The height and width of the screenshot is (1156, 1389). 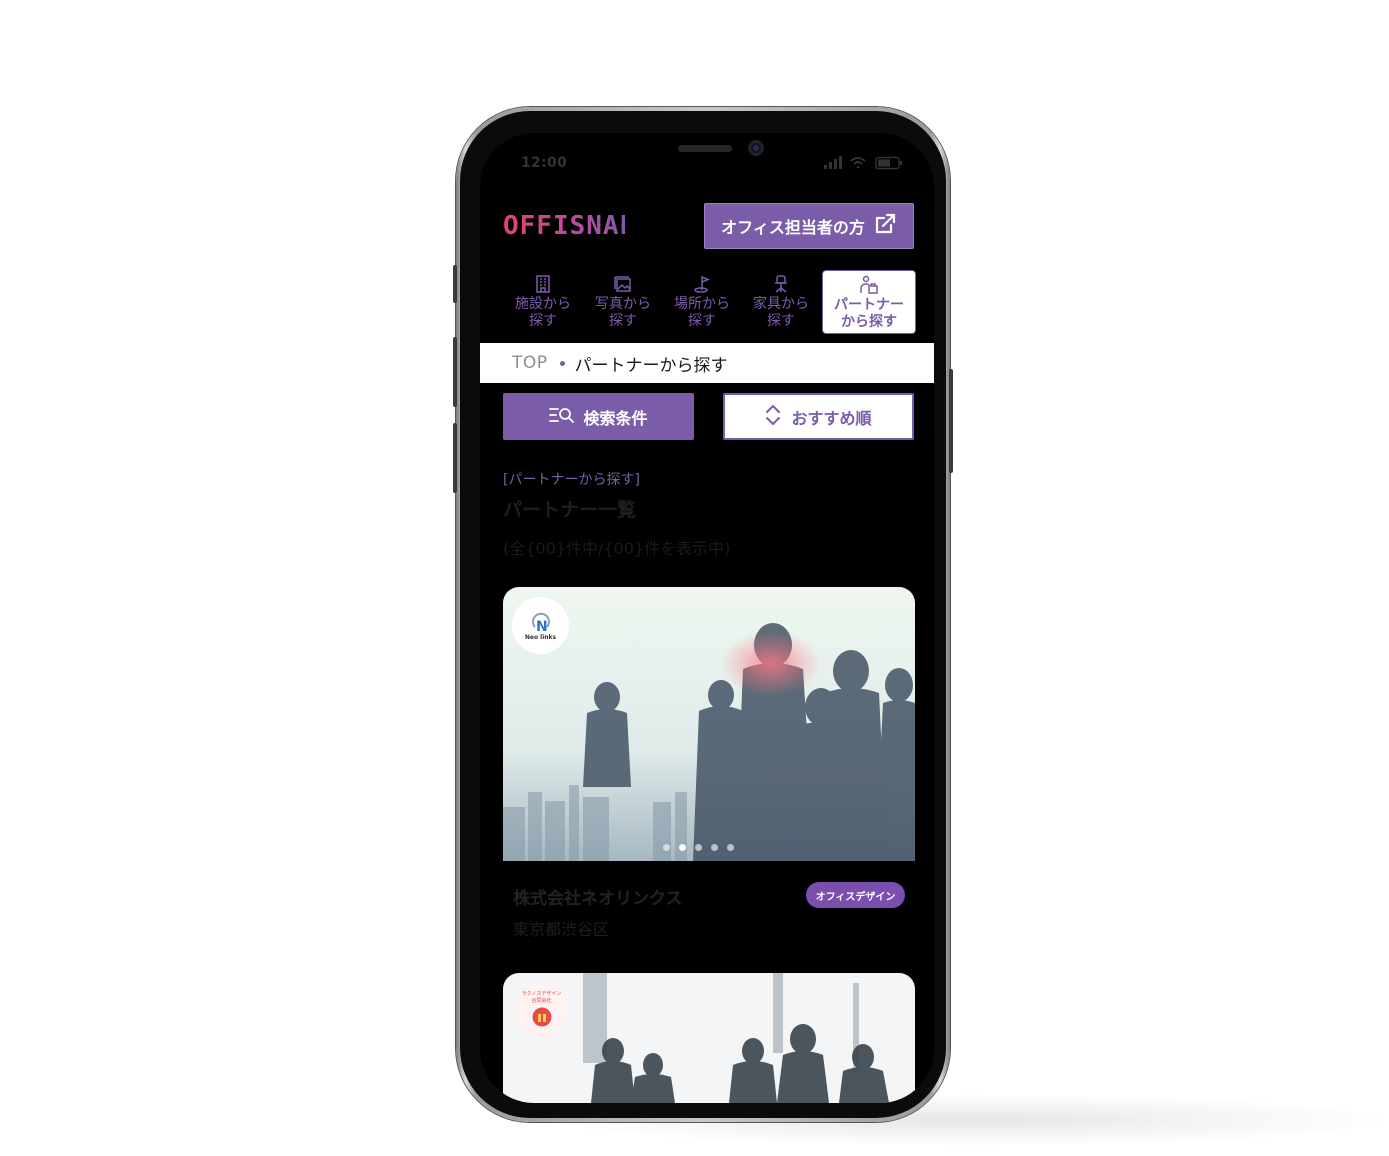 What do you see at coordinates (455, 284) in the screenshot?
I see `mute-switch` at bounding box center [455, 284].